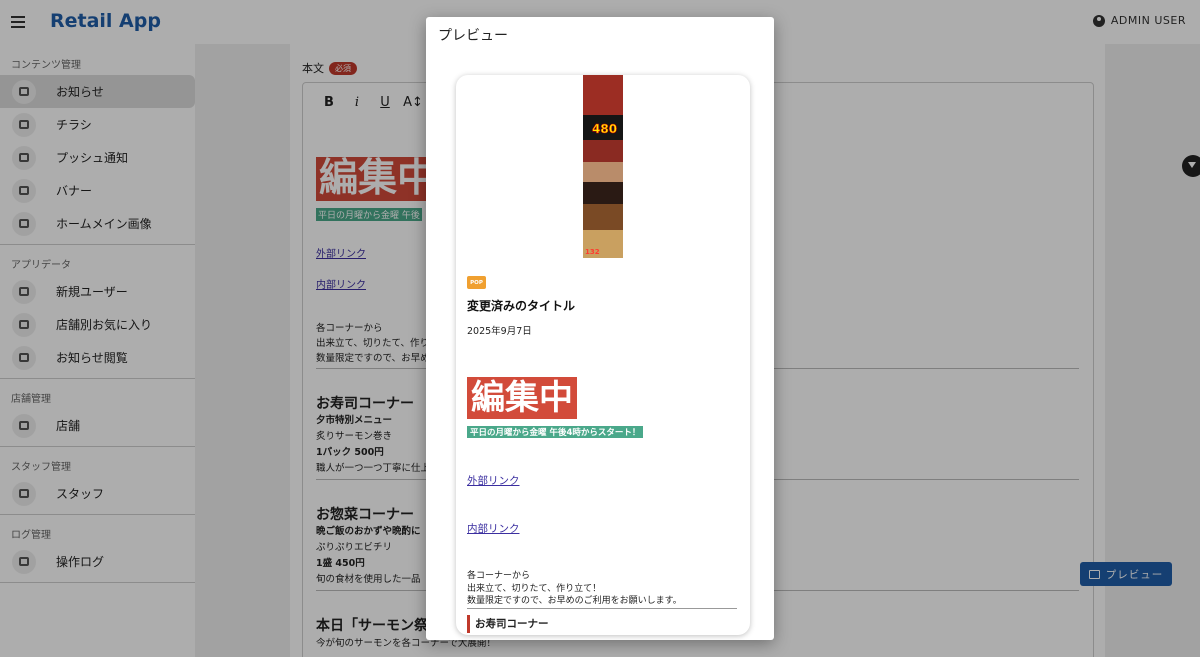  What do you see at coordinates (605, 129) in the screenshot?
I see `flyer-price: 480` at bounding box center [605, 129].